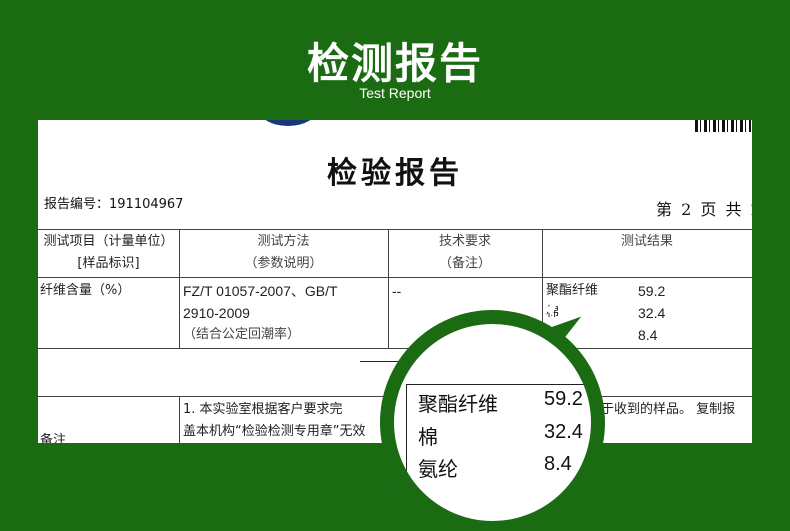  What do you see at coordinates (283, 252) in the screenshot?
I see `column-header-method: 测试方法 （参数说明）` at bounding box center [283, 252].